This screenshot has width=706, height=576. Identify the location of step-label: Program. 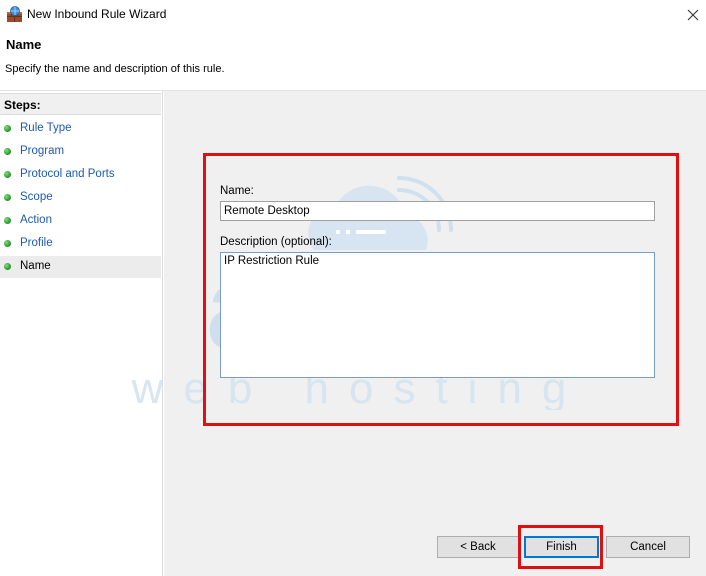
(42, 151).